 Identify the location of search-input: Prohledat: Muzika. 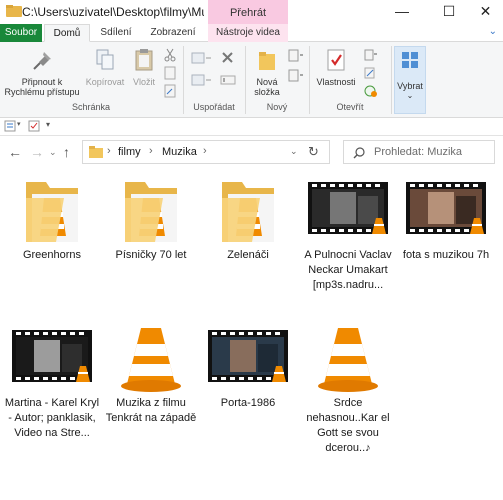
(419, 152).